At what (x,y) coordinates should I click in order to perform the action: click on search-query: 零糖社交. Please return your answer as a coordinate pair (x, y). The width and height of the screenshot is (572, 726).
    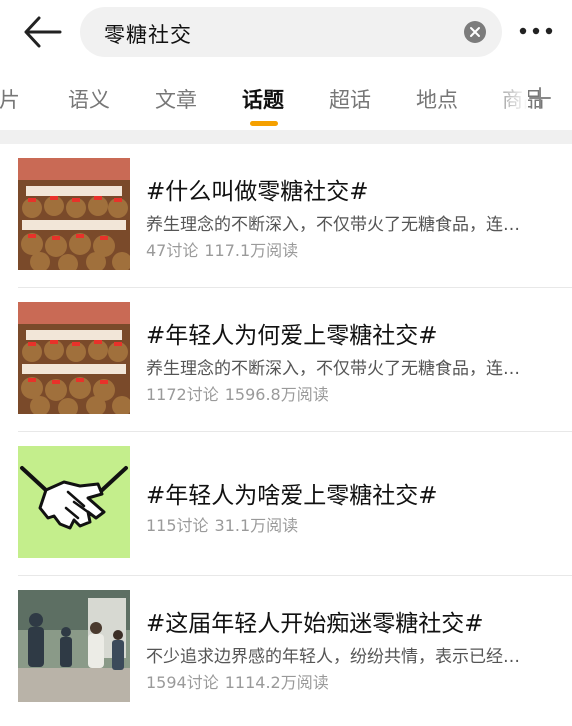
    Looking at the image, I should click on (148, 35).